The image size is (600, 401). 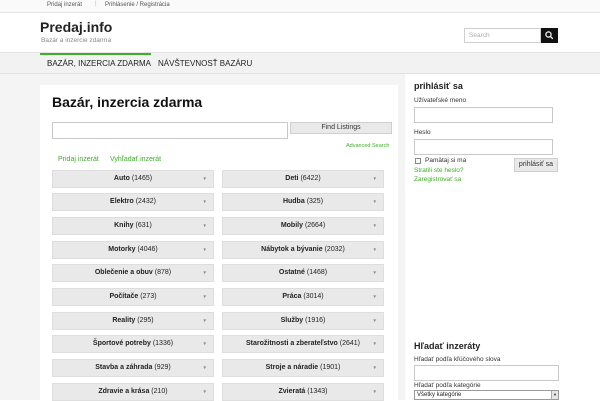 What do you see at coordinates (367, 146) in the screenshot?
I see `advanced-search-link: Advanced Search` at bounding box center [367, 146].